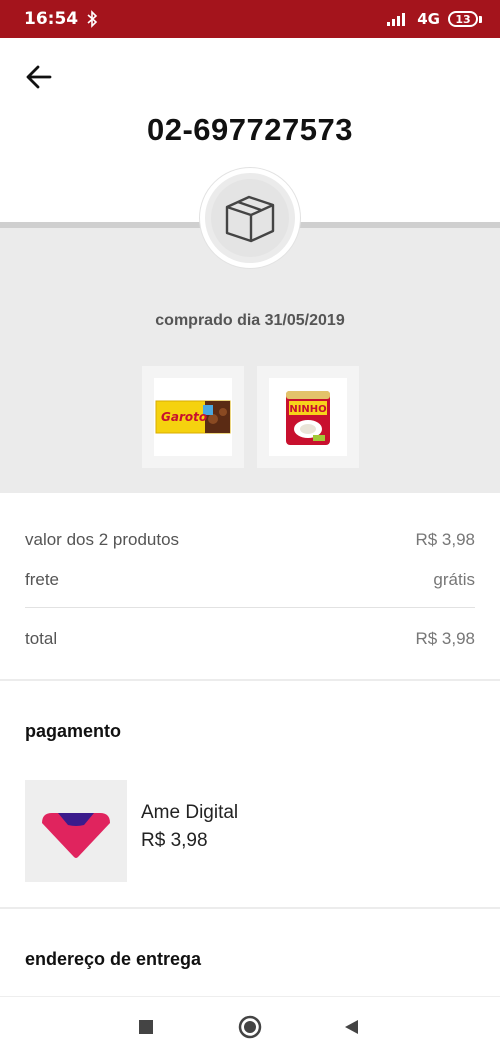 Image resolution: width=500 pixels, height=1056 pixels. What do you see at coordinates (113, 959) in the screenshot?
I see `delivery-title: endereço de entrega` at bounding box center [113, 959].